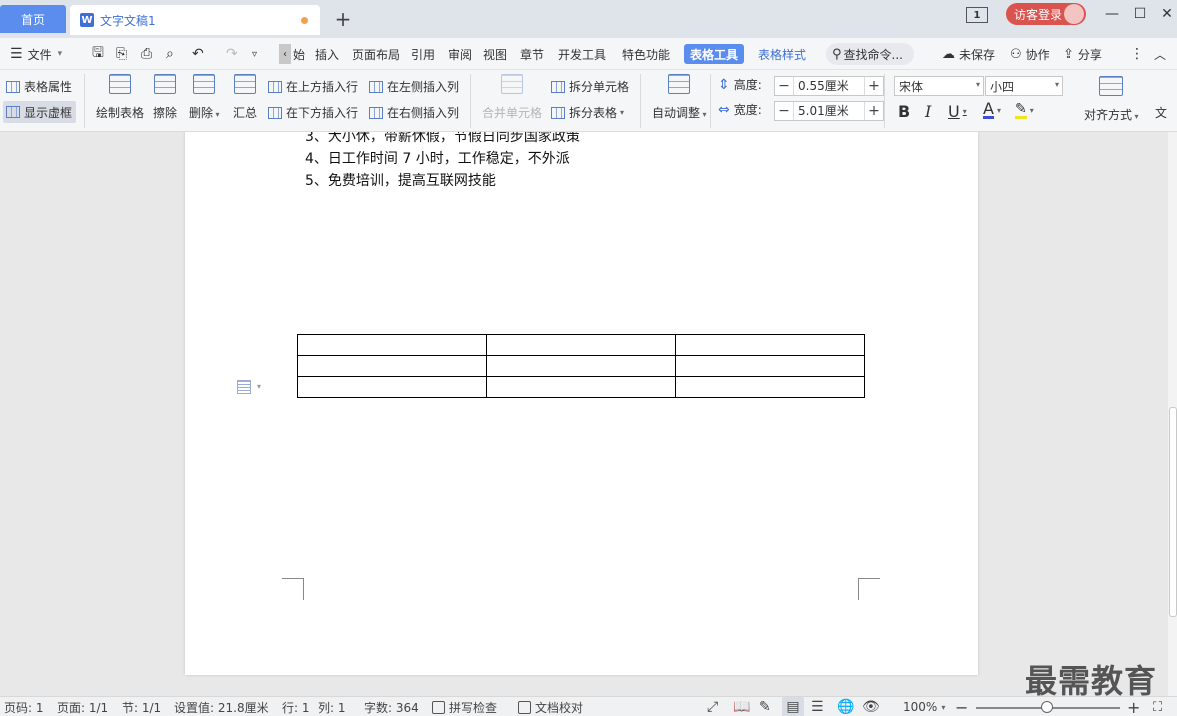 This screenshot has height=716, width=1177. I want to click on status-pages: 页面: 1/1, so click(82, 706).